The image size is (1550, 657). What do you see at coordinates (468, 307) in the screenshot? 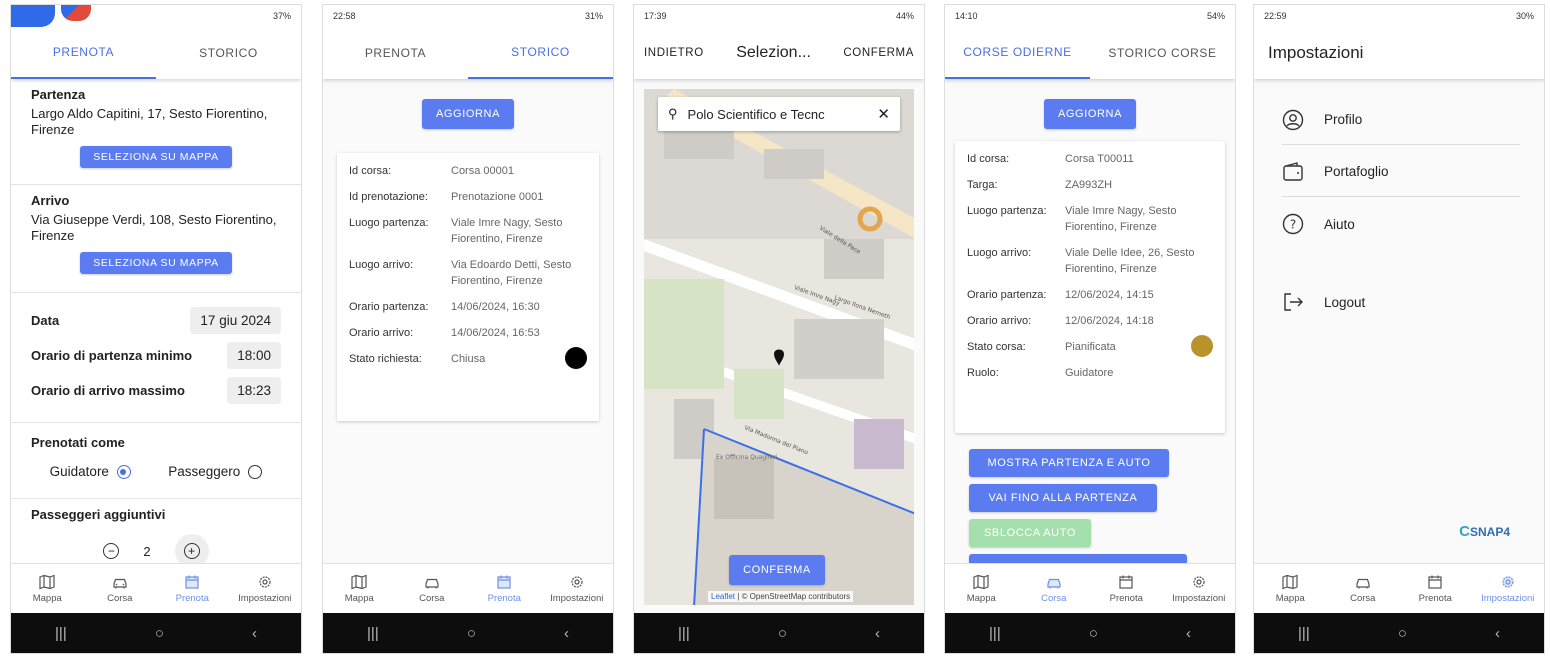
I see `detail-row: Orario partenza: 14/06/2024, 16:30` at bounding box center [468, 307].